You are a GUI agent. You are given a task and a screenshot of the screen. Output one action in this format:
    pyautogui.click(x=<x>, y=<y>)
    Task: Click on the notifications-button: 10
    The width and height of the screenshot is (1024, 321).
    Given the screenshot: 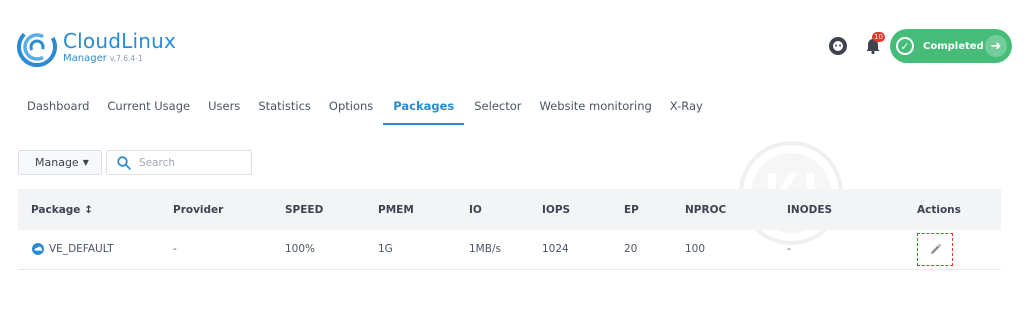 What is the action you would take?
    pyautogui.click(x=874, y=43)
    